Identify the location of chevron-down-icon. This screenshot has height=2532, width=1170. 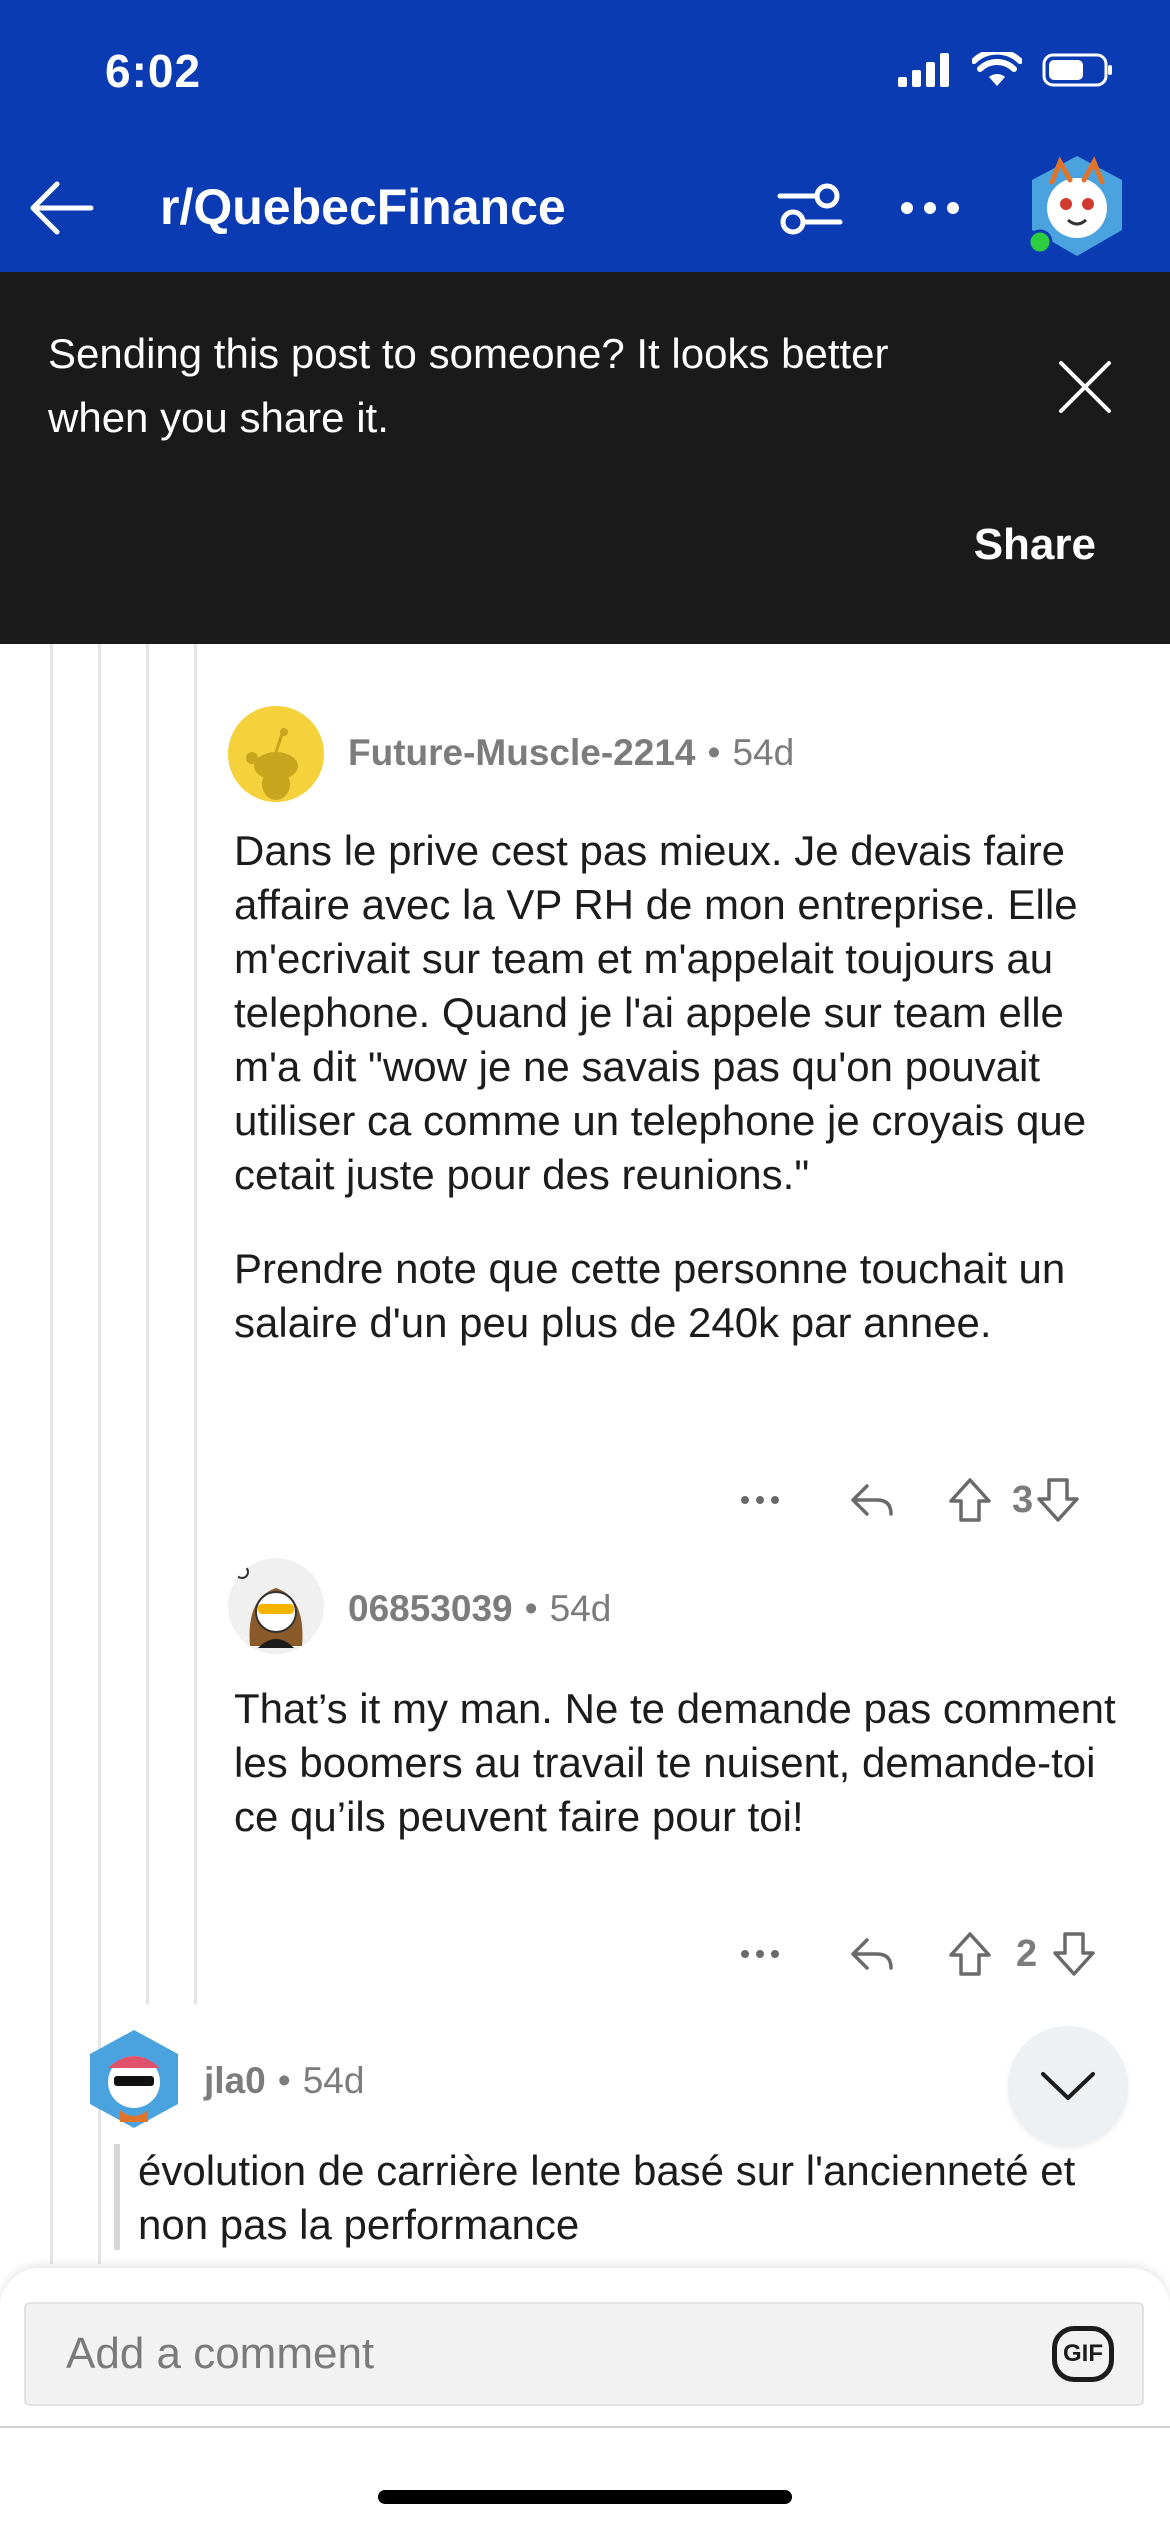
(1068, 2086).